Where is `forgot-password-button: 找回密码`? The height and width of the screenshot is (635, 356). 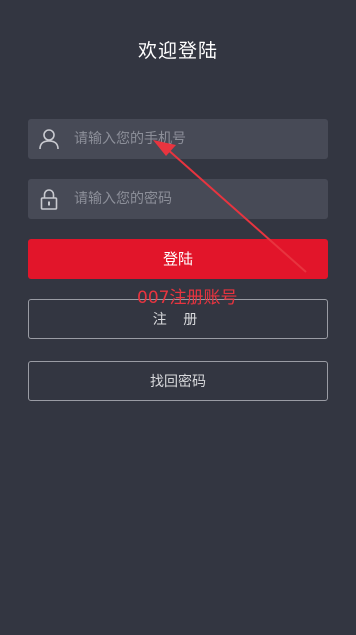 forgot-password-button: 找回密码 is located at coordinates (178, 381).